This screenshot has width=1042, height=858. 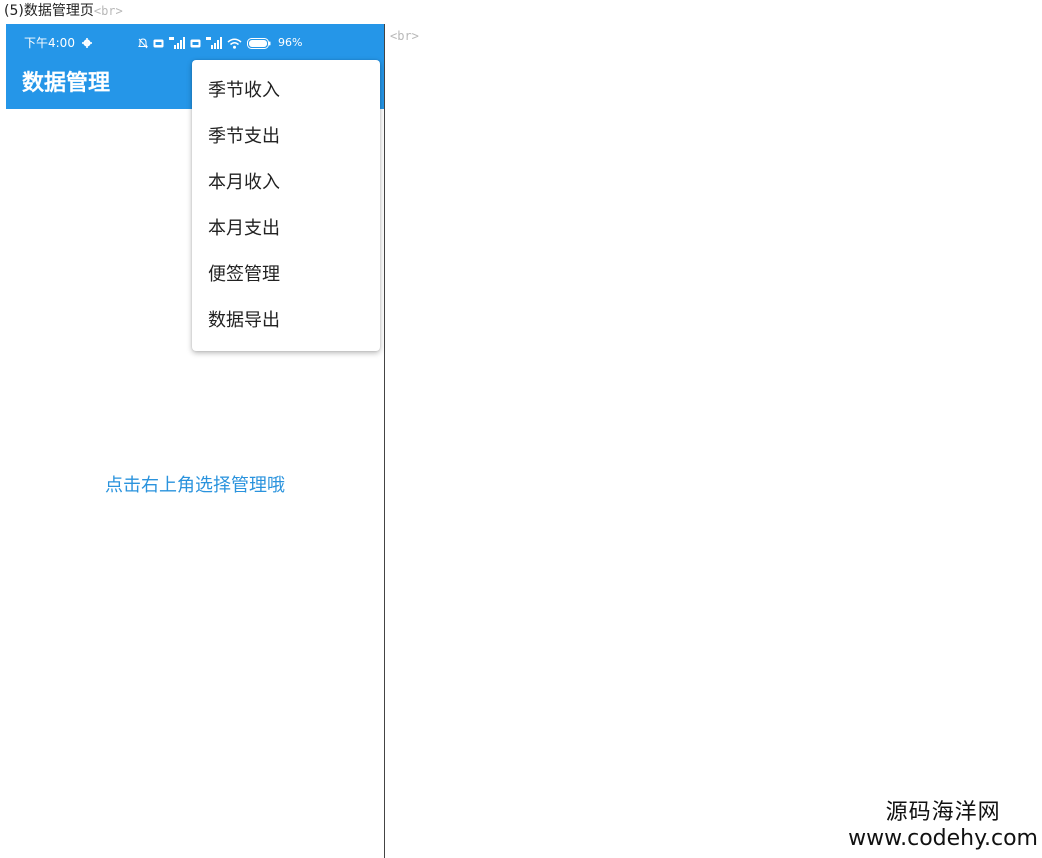 I want to click on menu-item-season-expense: 季节支出, so click(x=286, y=137).